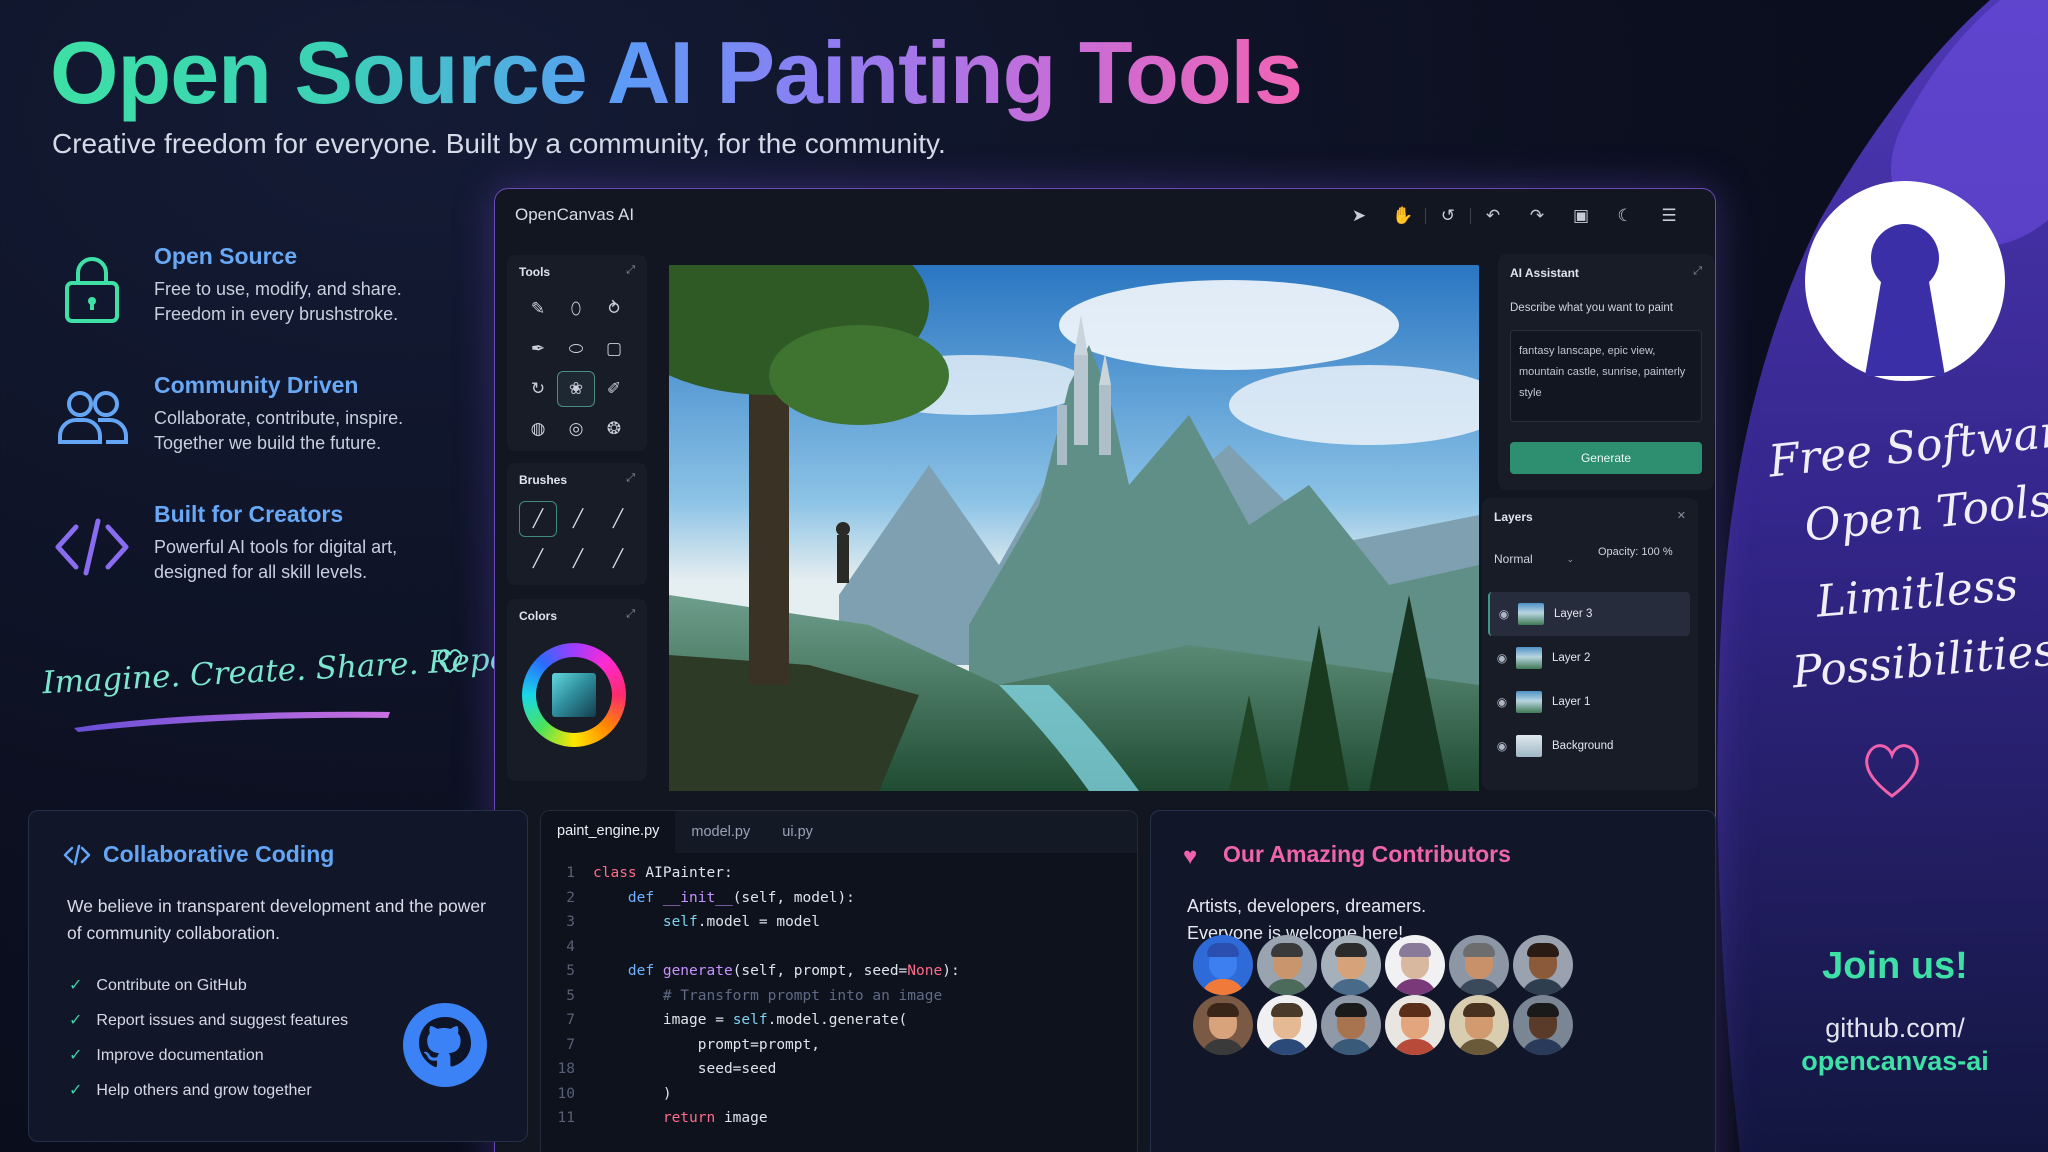  Describe the element at coordinates (614, 389) in the screenshot. I see `eraser-tool-icon: ✐` at that location.